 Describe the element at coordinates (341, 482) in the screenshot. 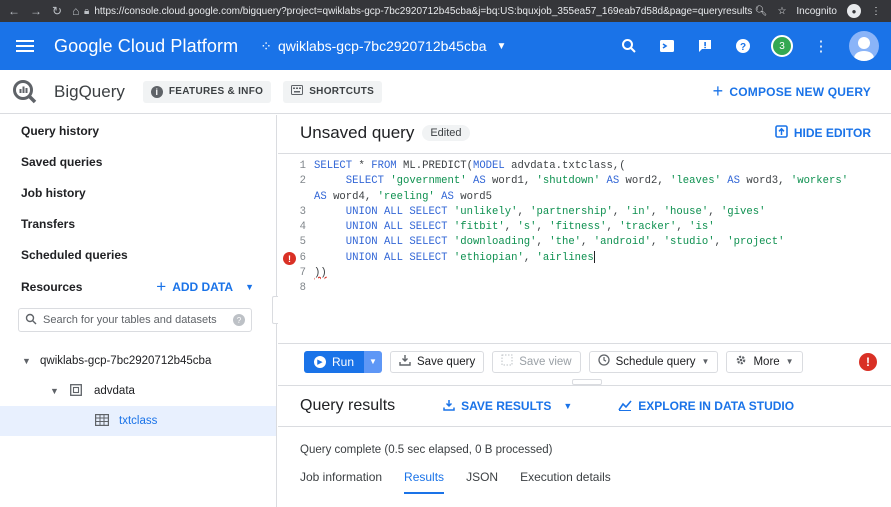

I see `tab-job-information: Job information` at that location.